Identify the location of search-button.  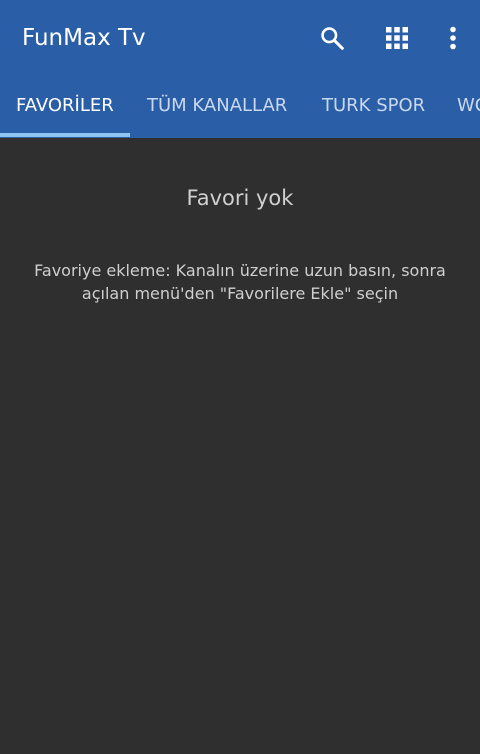
(332, 38).